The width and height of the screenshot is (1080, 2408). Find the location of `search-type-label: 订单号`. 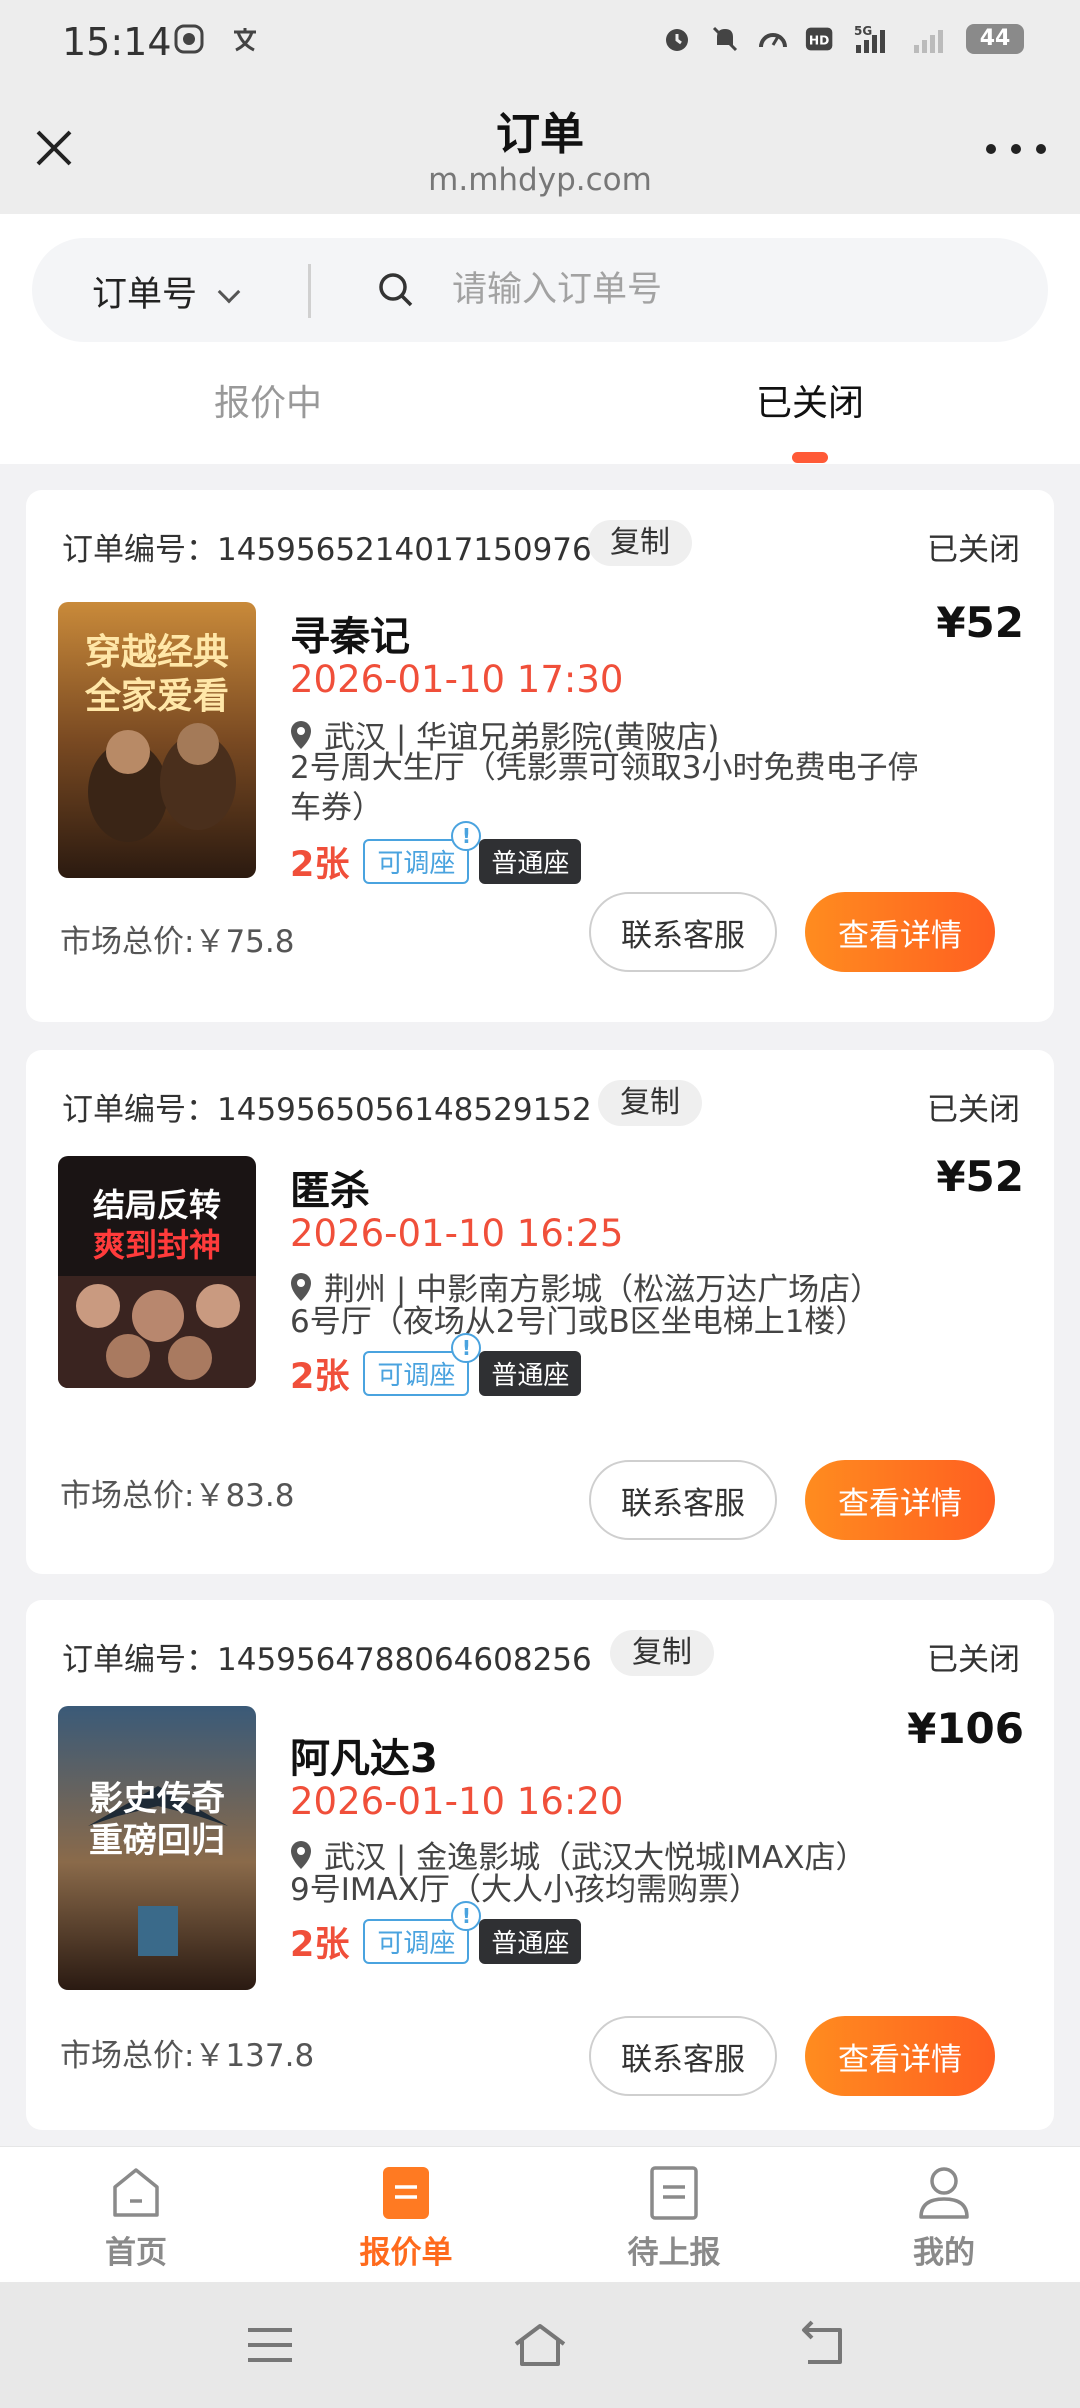

search-type-label: 订单号 is located at coordinates (145, 295).